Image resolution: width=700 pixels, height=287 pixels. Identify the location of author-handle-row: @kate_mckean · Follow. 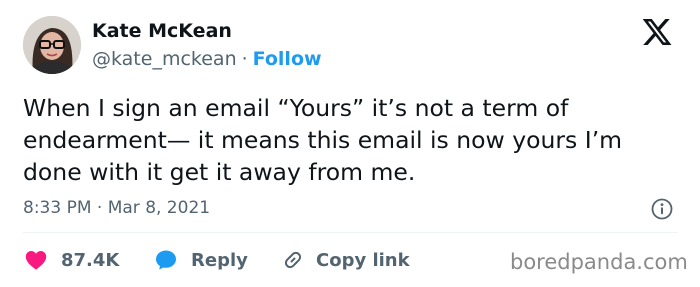
(207, 59).